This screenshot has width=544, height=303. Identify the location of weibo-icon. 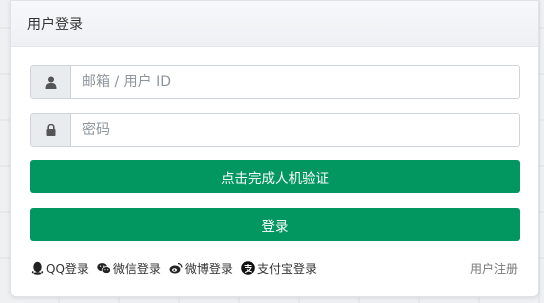
(176, 268).